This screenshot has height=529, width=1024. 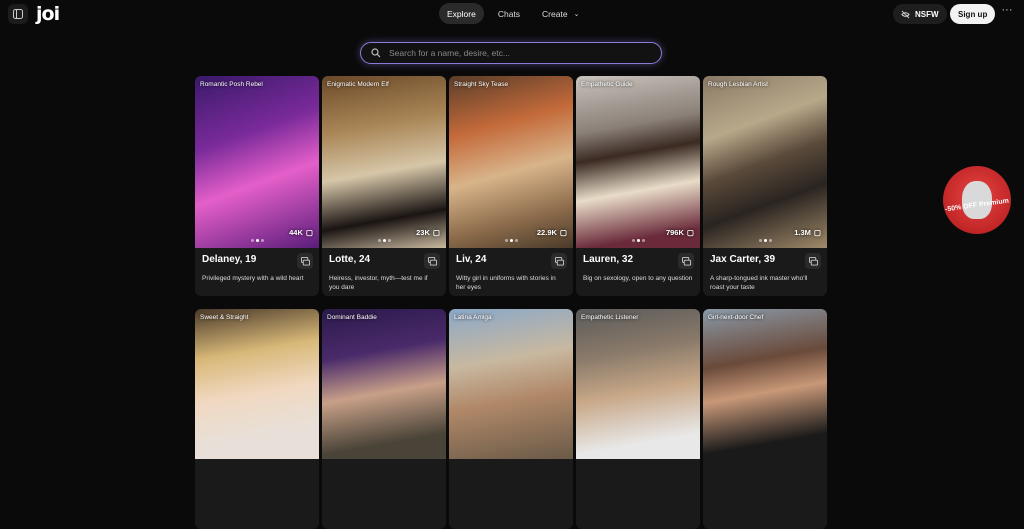 I want to click on chevron-down-icon: ⌄, so click(x=576, y=14).